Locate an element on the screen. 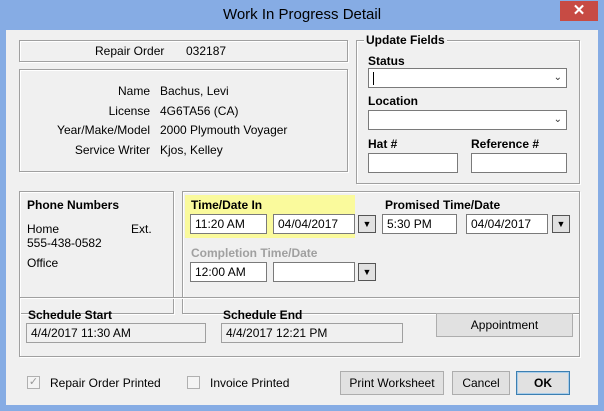  reference-input is located at coordinates (519, 163).